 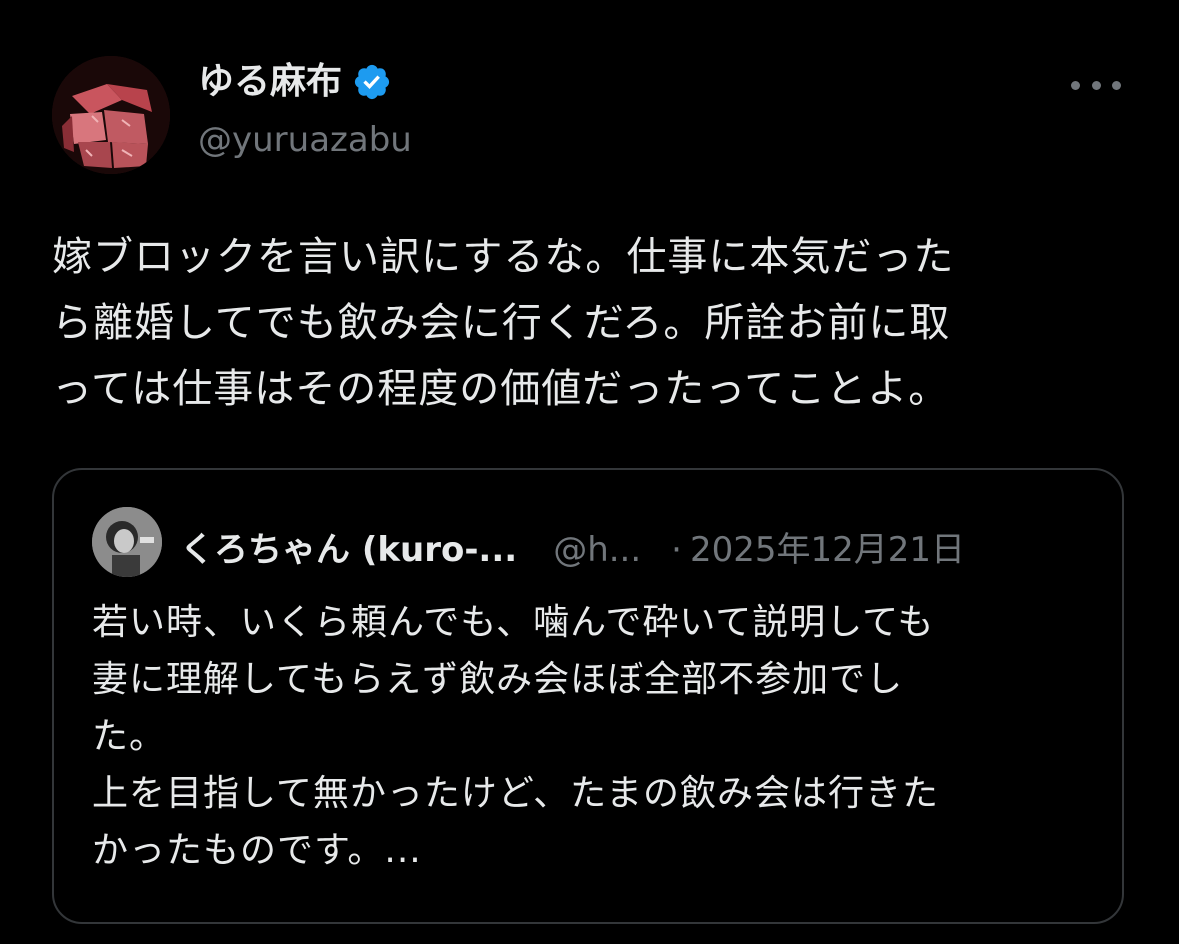 What do you see at coordinates (827, 546) in the screenshot?
I see `quoted-date: 2025年12月21日` at bounding box center [827, 546].